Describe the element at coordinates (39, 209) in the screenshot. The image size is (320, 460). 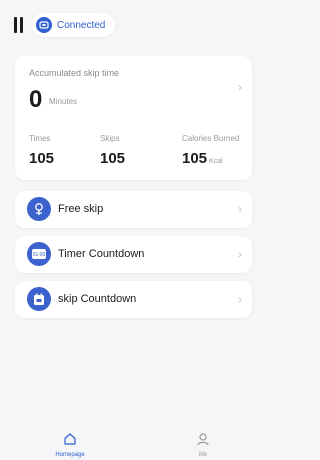
I see `rope-icon` at that location.